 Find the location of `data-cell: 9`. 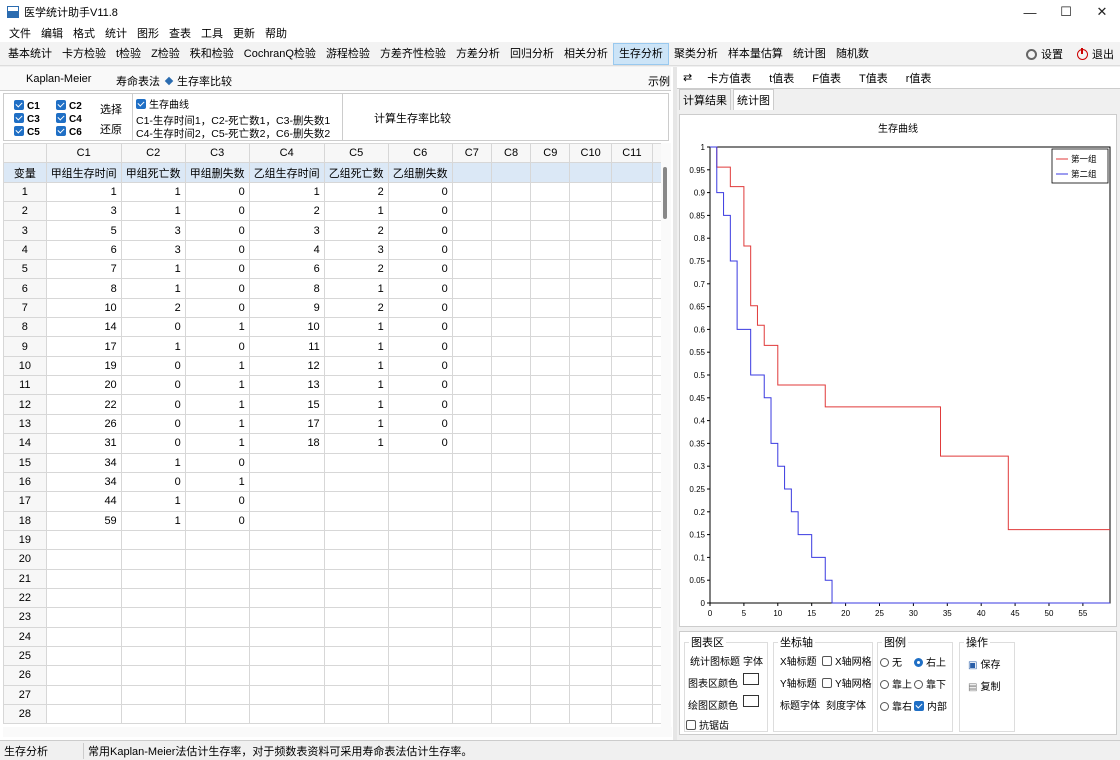

data-cell: 9 is located at coordinates (286, 308).